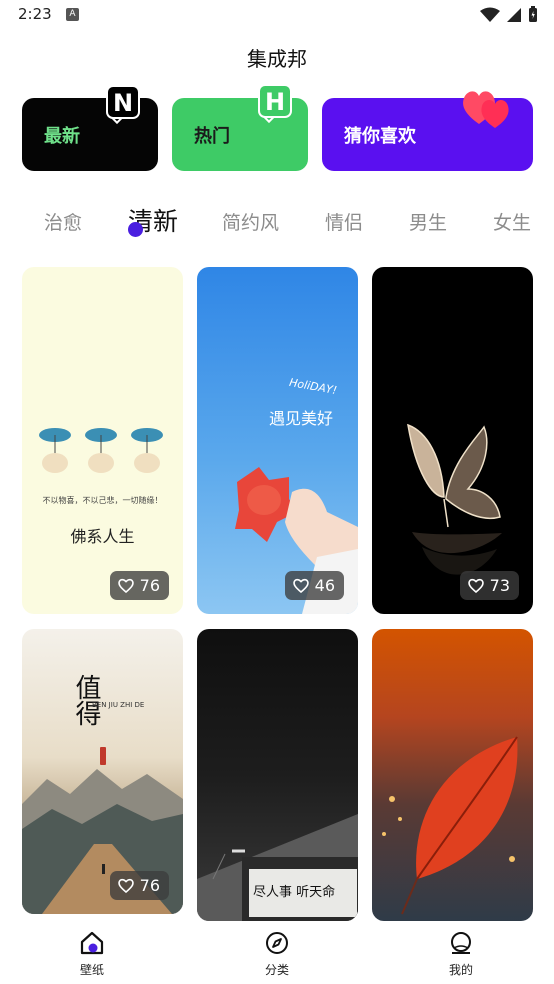 This screenshot has height=984, width=554. What do you see at coordinates (123, 102) in the screenshot?
I see `badge-letter: N` at bounding box center [123, 102].